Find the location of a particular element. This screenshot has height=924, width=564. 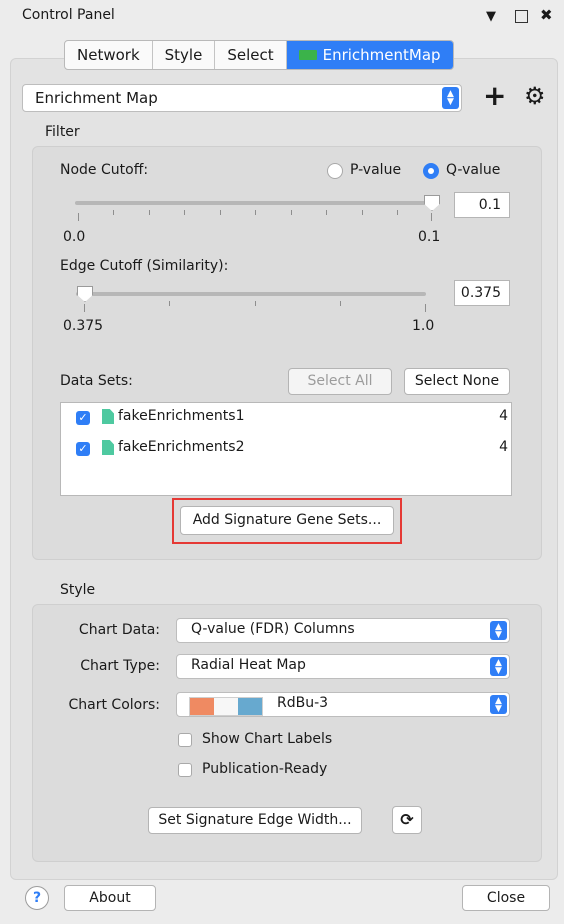

tab-bar: Network Style Select EnrichmentMap is located at coordinates (259, 55).